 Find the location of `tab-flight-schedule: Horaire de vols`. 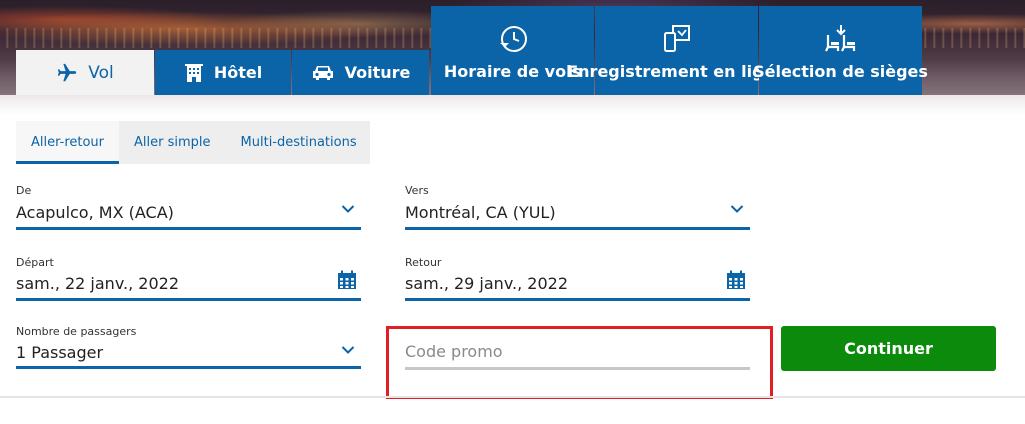

tab-flight-schedule: Horaire de vols is located at coordinates (512, 50).